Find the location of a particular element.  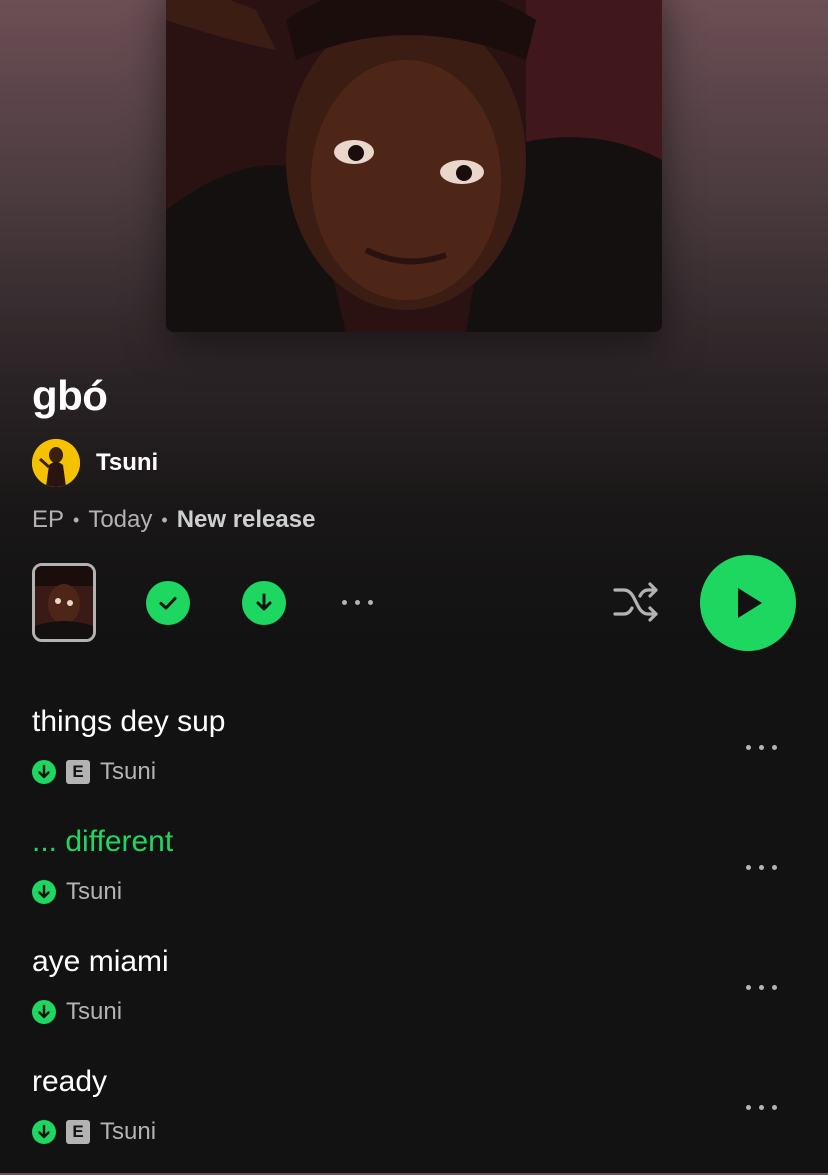

play-button is located at coordinates (748, 603).